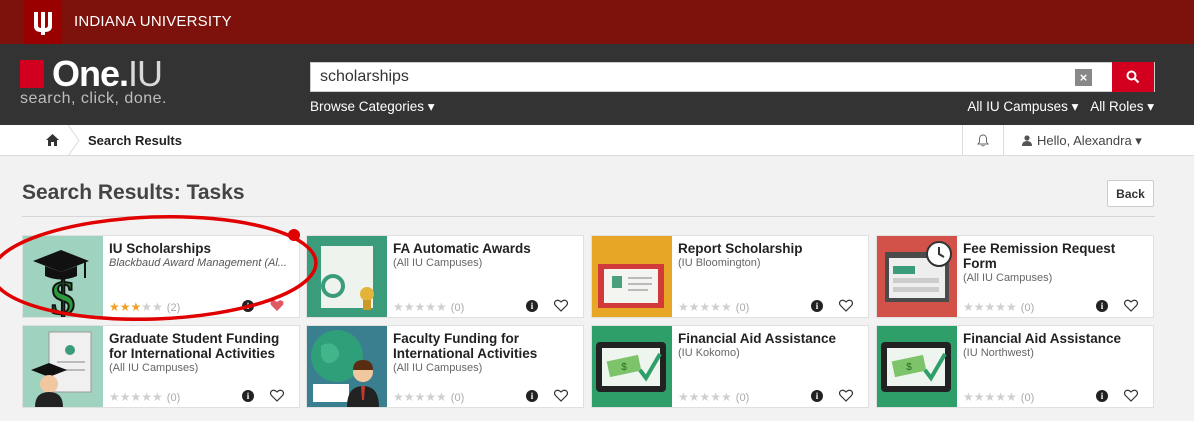 The image size is (1194, 421). What do you see at coordinates (1130, 193) in the screenshot?
I see `back-button: Back` at bounding box center [1130, 193].